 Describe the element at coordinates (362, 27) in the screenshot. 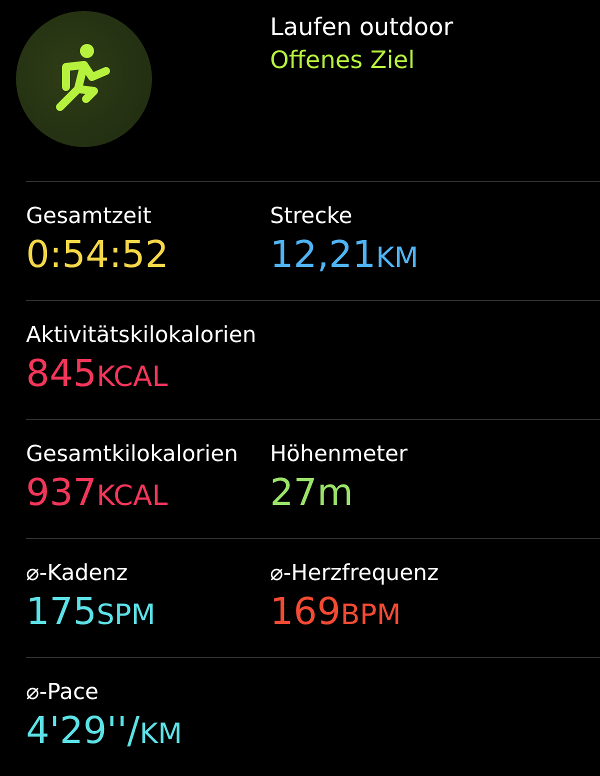

I see `workout-title: Laufen outdoor` at that location.